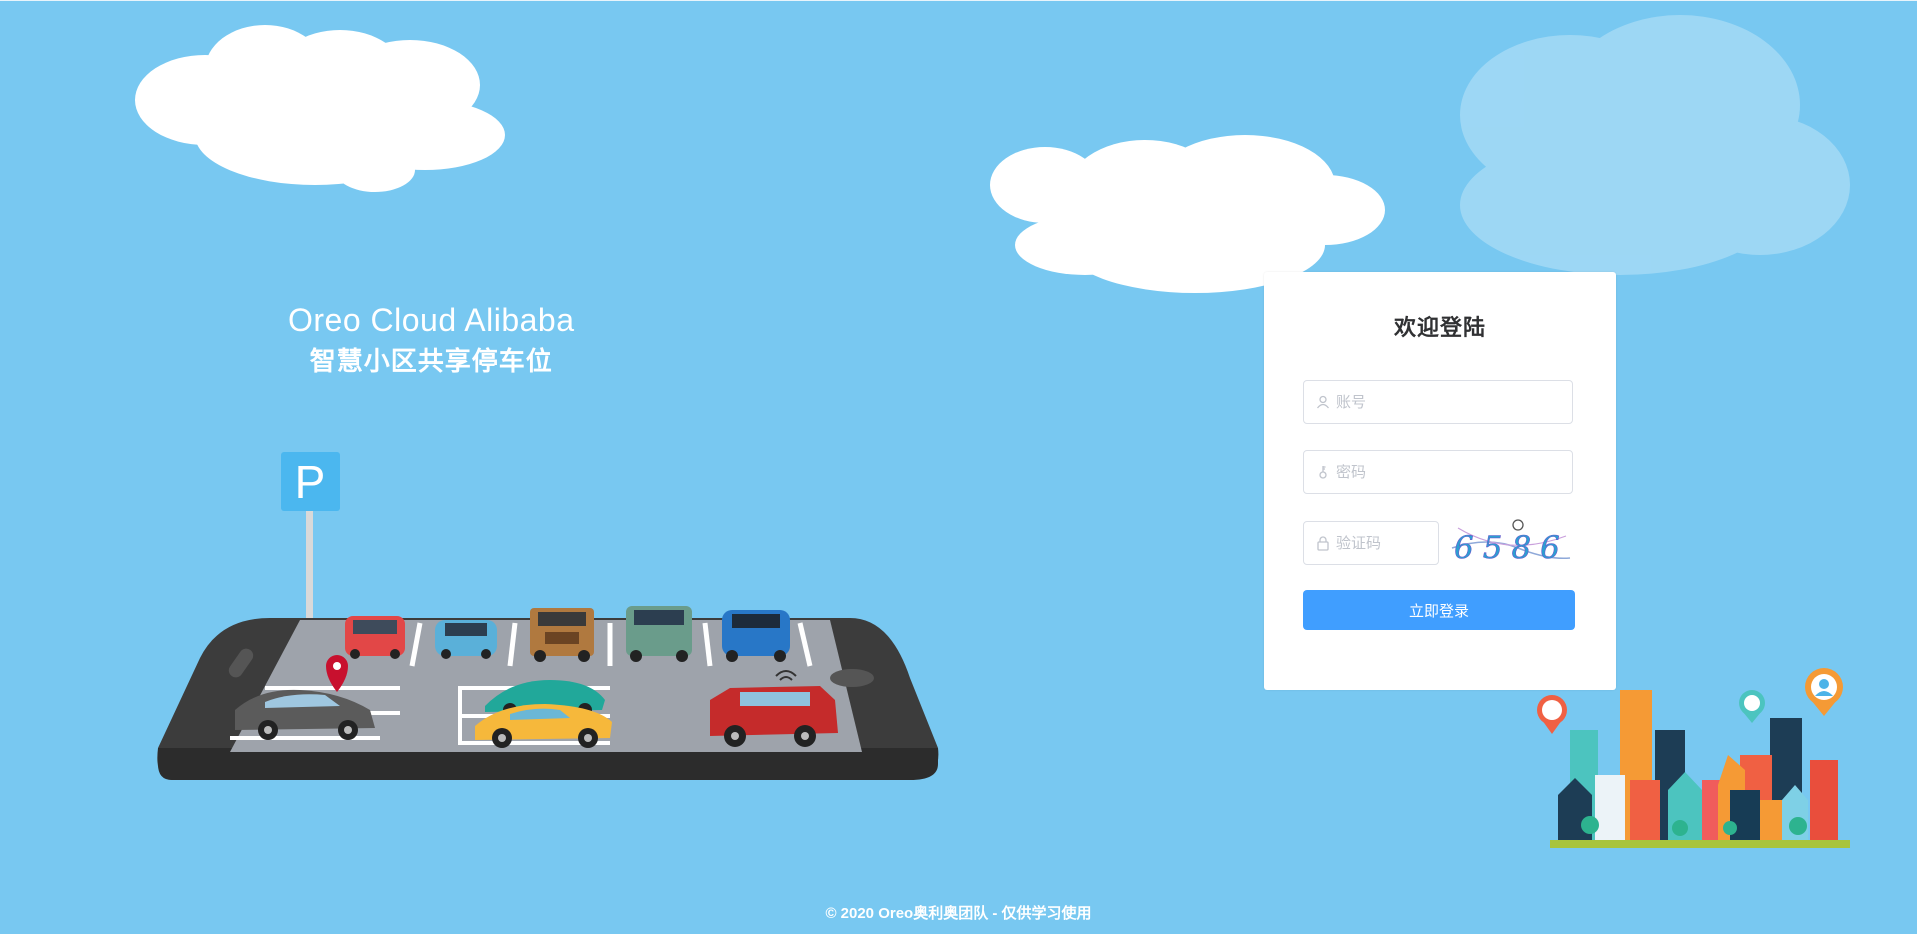  What do you see at coordinates (1323, 472) in the screenshot?
I see `key-icon` at bounding box center [1323, 472].